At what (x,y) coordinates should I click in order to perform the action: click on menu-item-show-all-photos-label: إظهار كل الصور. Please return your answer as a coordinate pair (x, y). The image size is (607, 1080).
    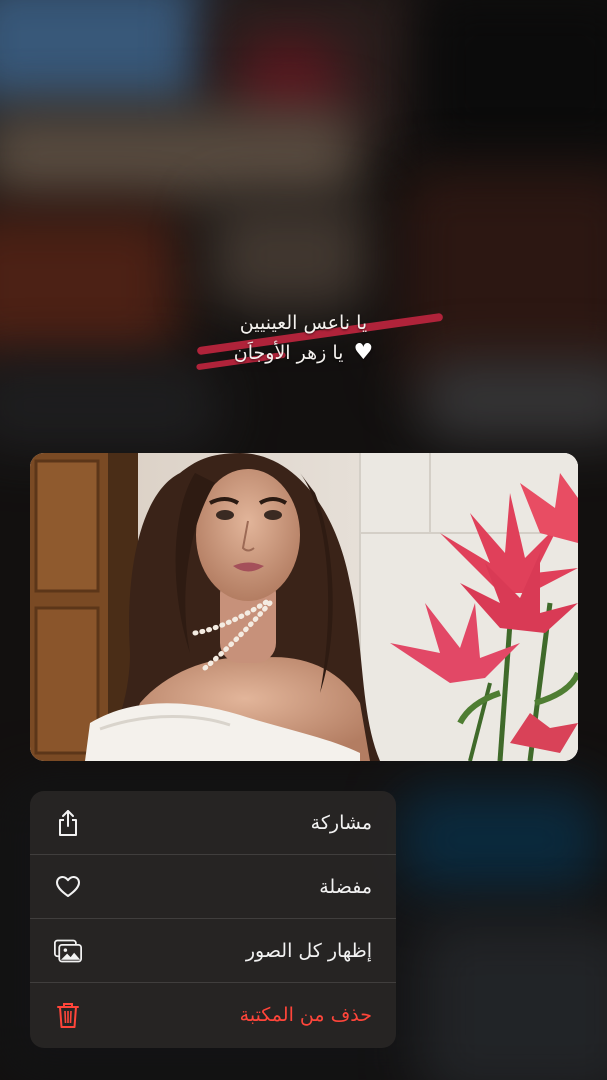
    Looking at the image, I should click on (308, 950).